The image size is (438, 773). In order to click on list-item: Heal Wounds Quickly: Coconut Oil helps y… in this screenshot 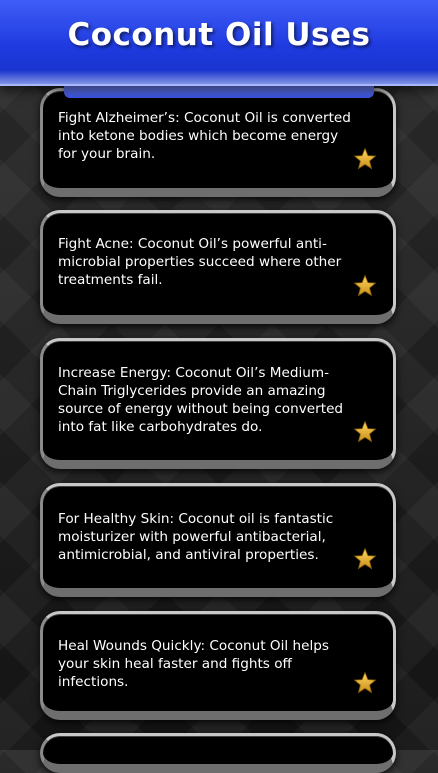, I will do `click(218, 665)`.